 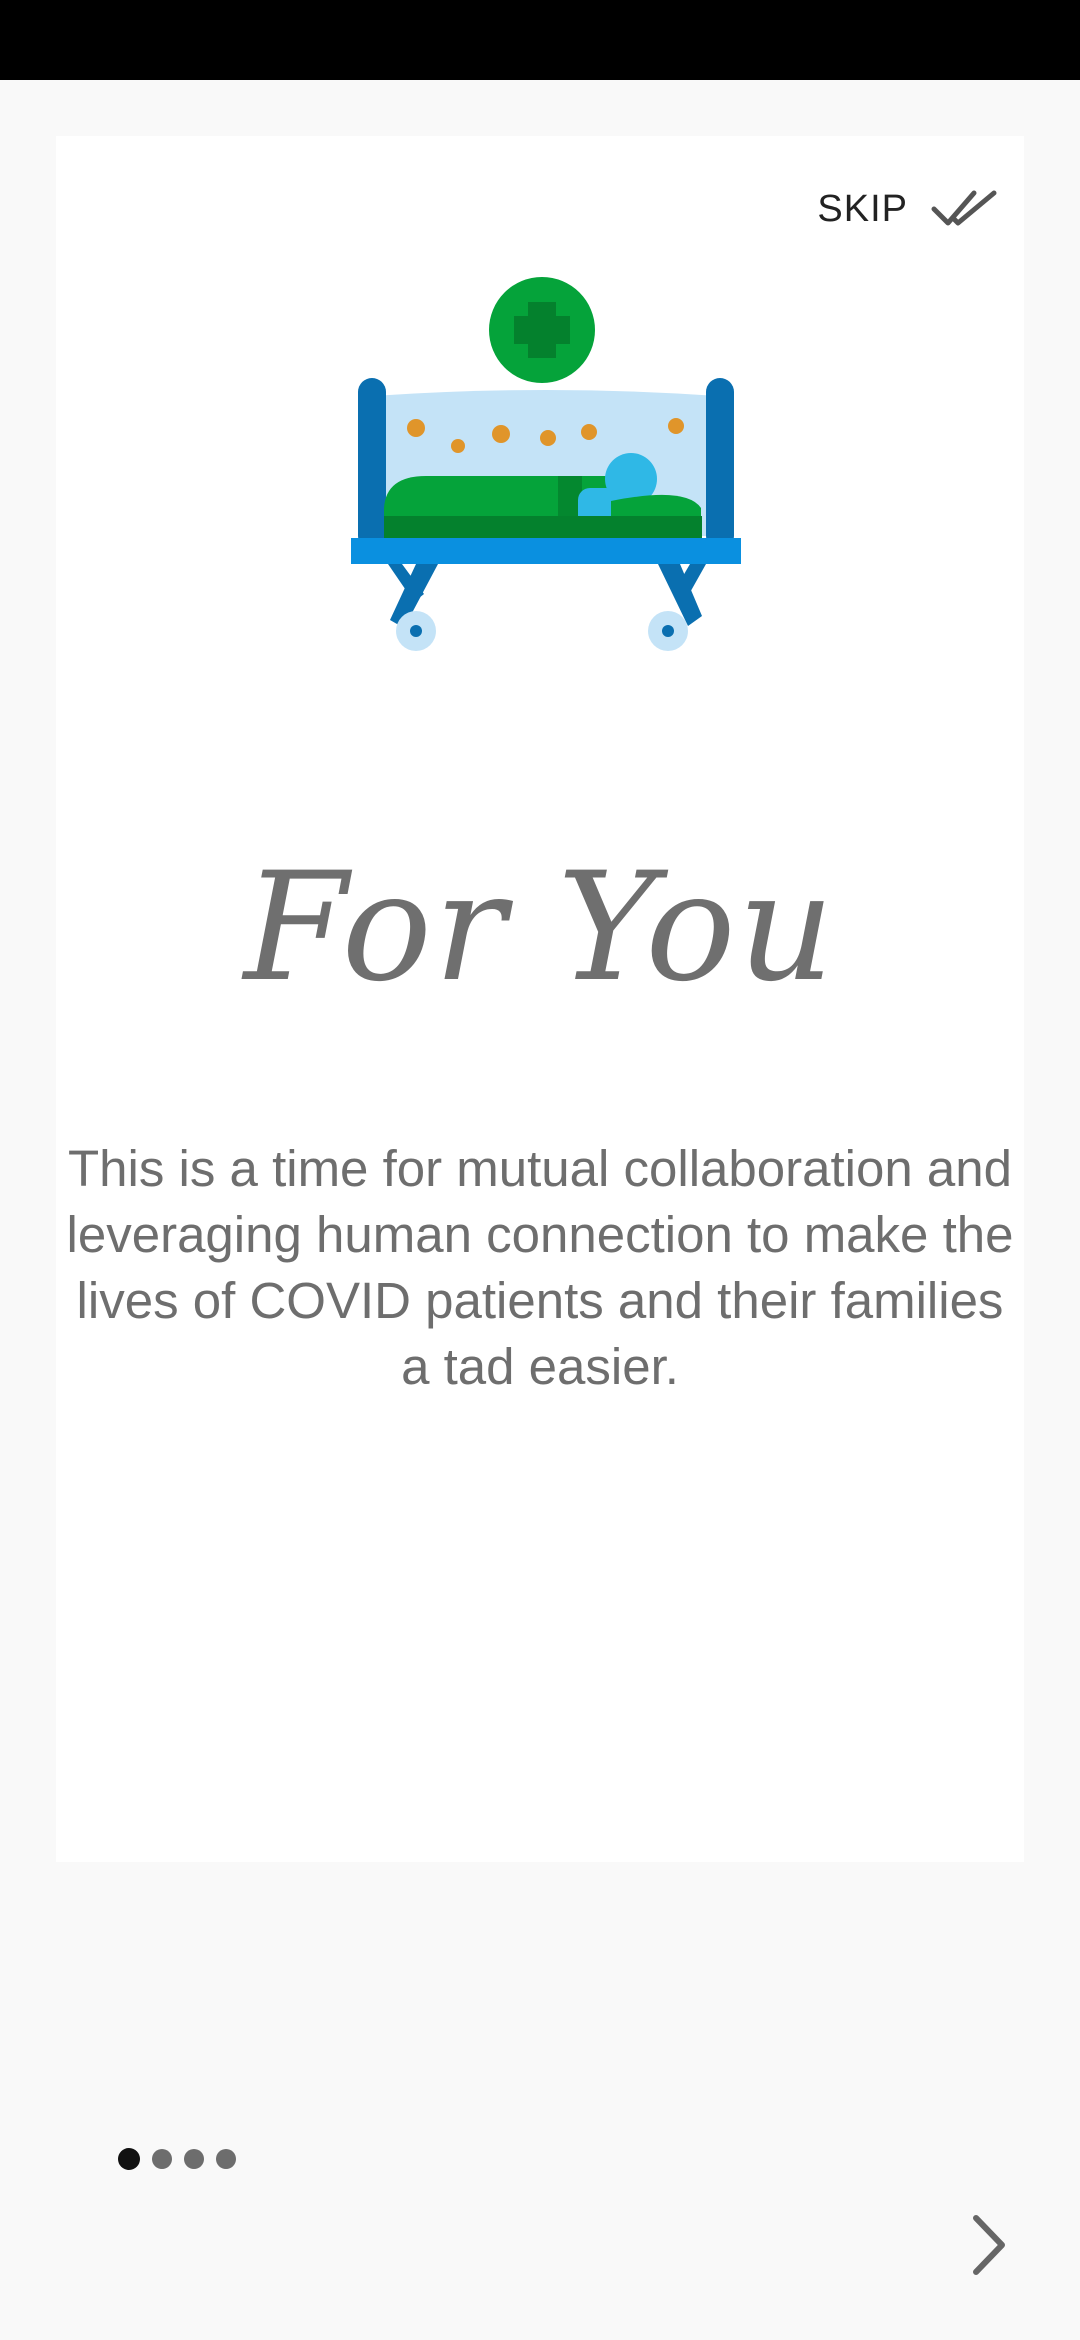 I want to click on chevron-right-icon, so click(x=990, y=2245).